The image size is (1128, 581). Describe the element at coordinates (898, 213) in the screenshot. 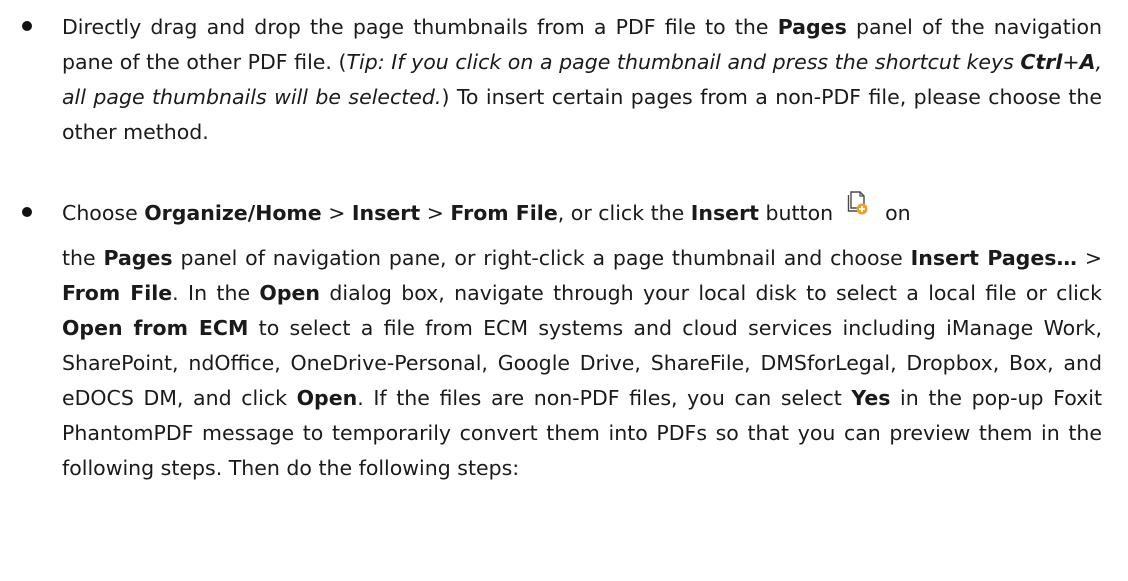

I see `text-segment: on` at that location.